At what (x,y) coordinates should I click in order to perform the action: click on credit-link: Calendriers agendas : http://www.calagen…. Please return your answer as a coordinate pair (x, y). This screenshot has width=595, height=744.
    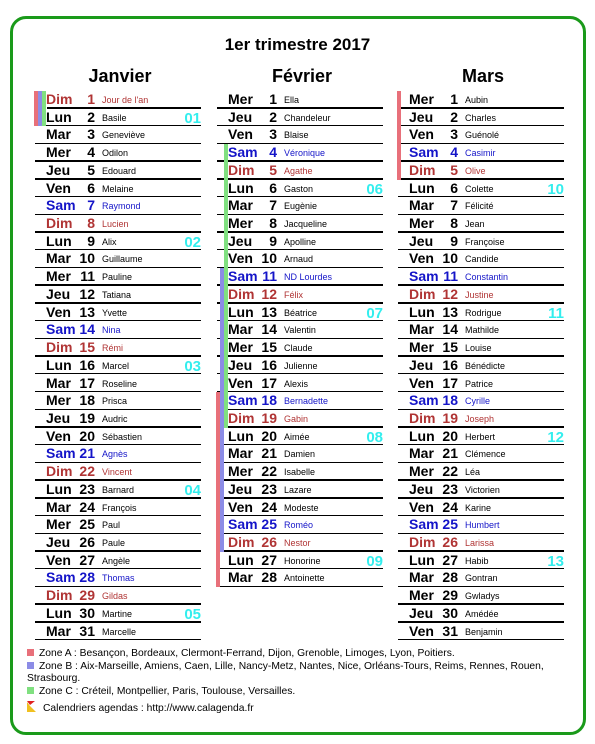
    Looking at the image, I should click on (148, 708).